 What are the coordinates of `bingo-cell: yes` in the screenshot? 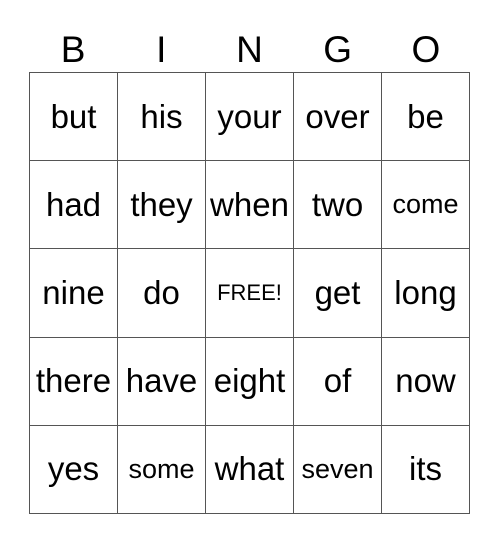 It's located at (73, 469).